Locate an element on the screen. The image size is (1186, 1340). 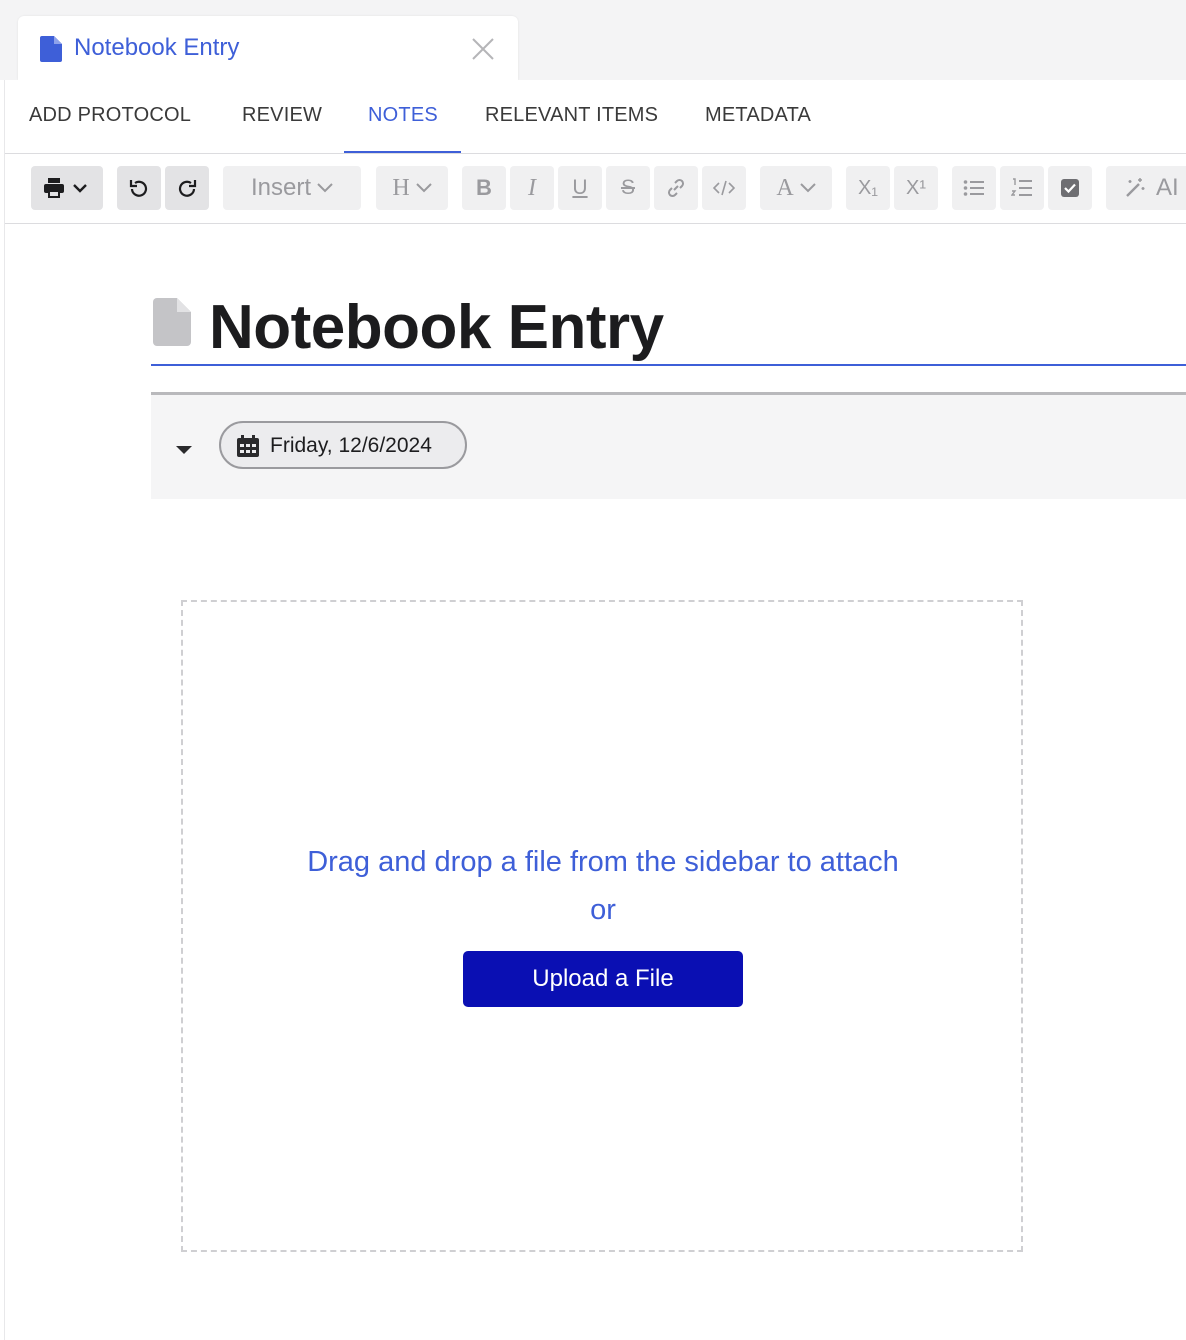
tab-notebook-entry: Notebook Entry is located at coordinates (268, 48).